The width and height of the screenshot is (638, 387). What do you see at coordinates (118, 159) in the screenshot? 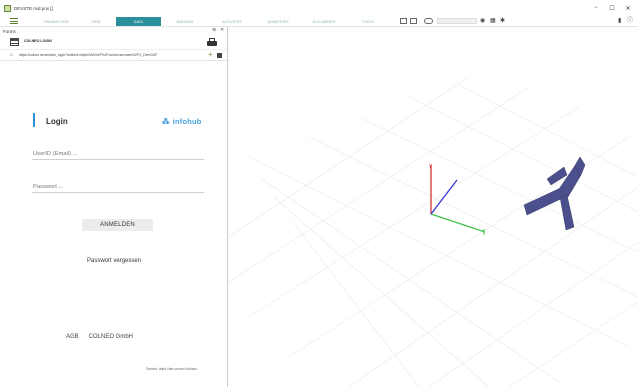
I see `userid-underline` at bounding box center [118, 159].